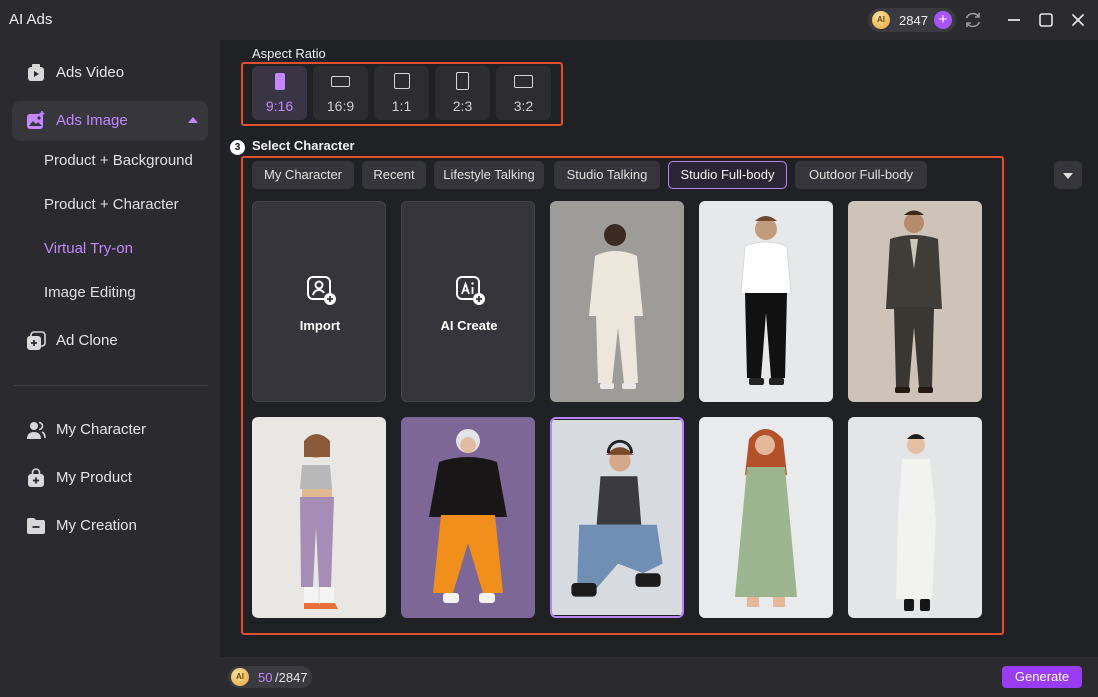  I want to click on character-card-selected, so click(617, 517).